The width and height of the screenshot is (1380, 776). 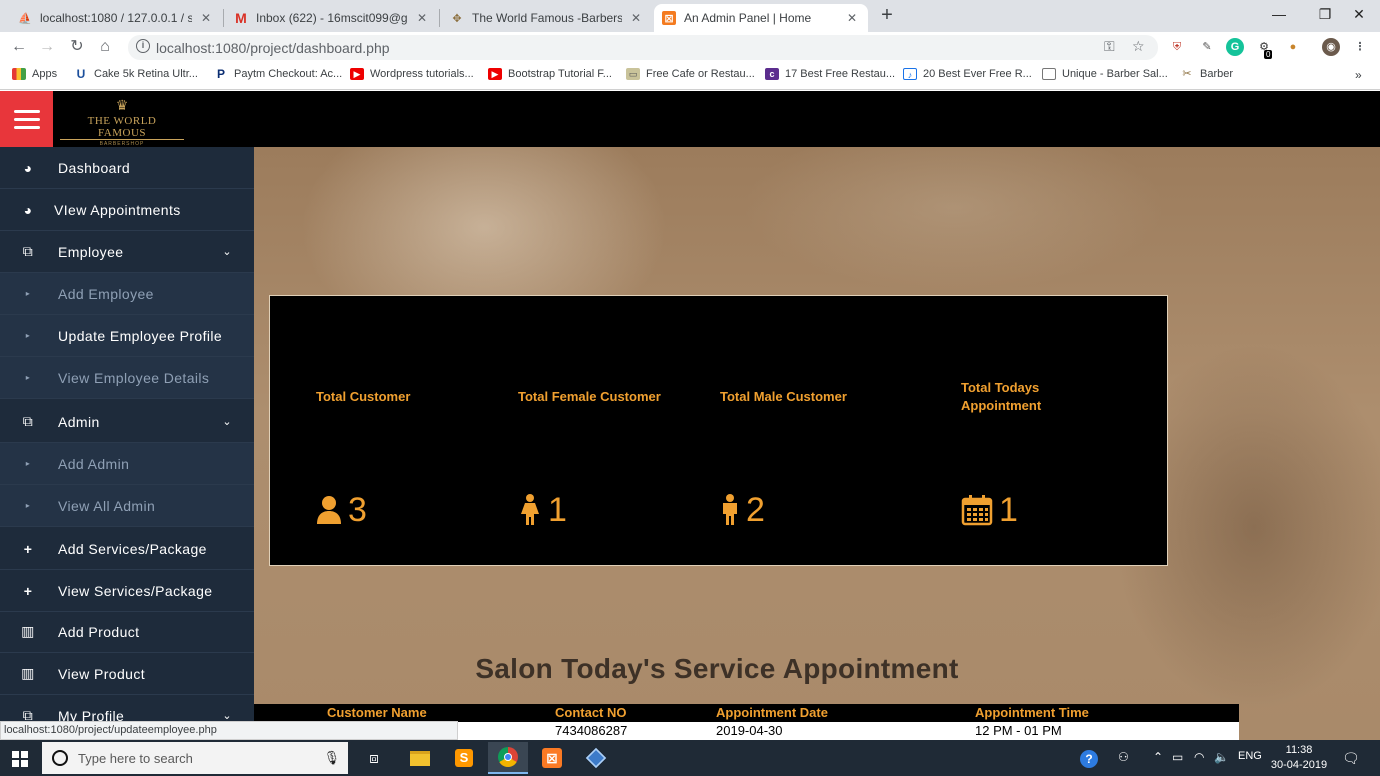 What do you see at coordinates (25, 18) in the screenshot?
I see `phpmyadmin-icon: ⛵` at bounding box center [25, 18].